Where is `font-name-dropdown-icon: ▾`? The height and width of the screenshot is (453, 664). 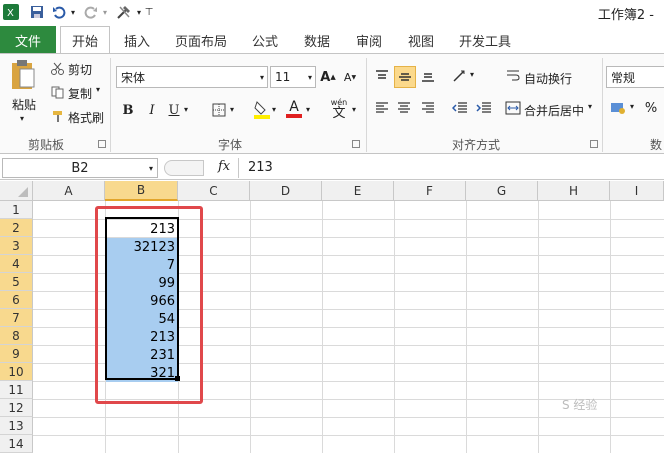
font-name-dropdown-icon: ▾ is located at coordinates (262, 77).